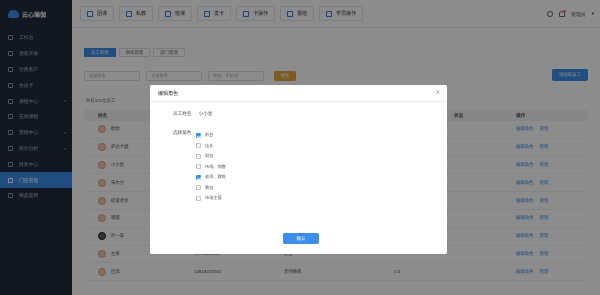 The height and width of the screenshot is (295, 600). I want to click on role-option: 市场、销售, so click(211, 167).